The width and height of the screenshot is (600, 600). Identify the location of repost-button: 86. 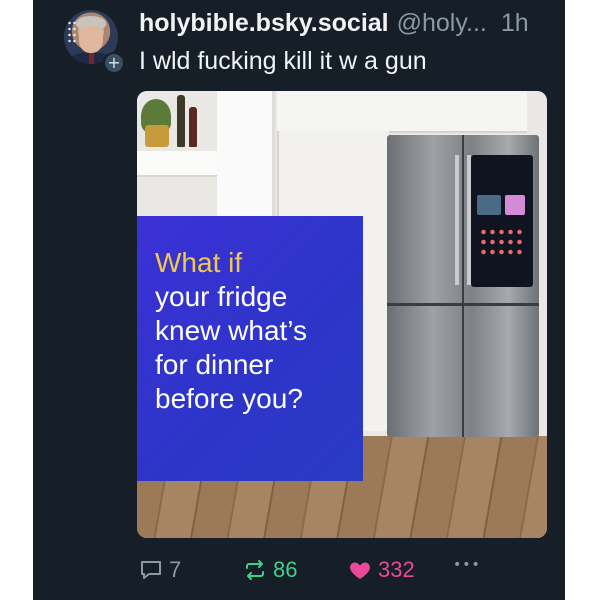
(270, 570).